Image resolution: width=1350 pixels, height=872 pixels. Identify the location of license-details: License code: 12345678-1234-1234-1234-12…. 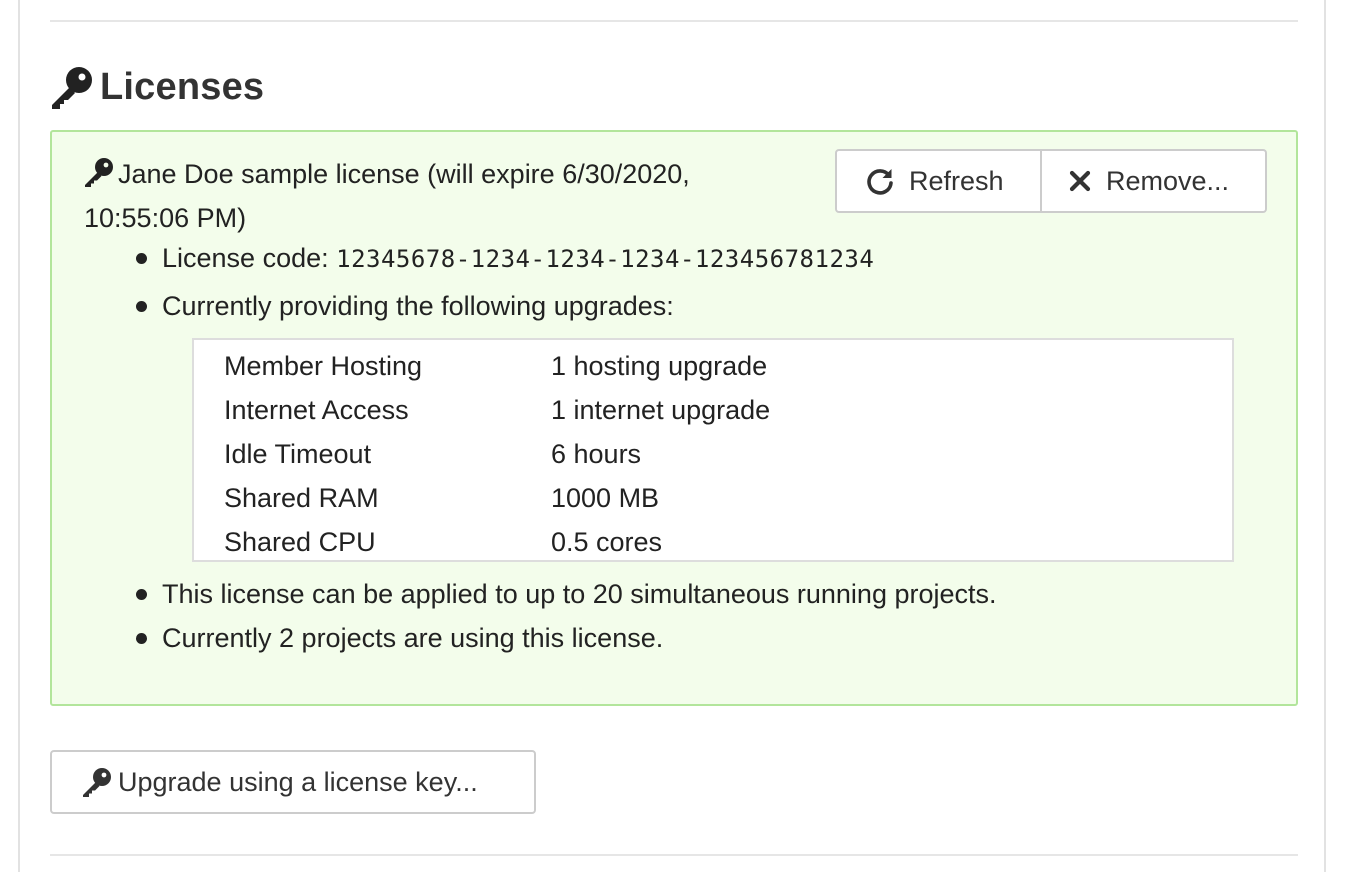
(504, 282).